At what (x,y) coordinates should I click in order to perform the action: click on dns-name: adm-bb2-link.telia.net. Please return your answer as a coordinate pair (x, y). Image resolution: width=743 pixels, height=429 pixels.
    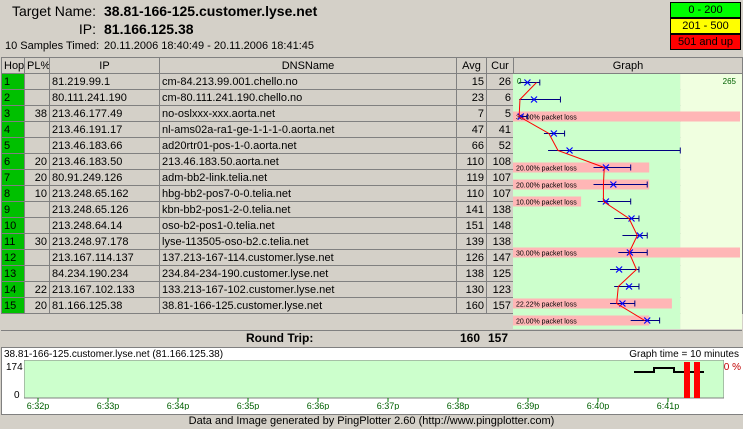
    Looking at the image, I should click on (308, 177).